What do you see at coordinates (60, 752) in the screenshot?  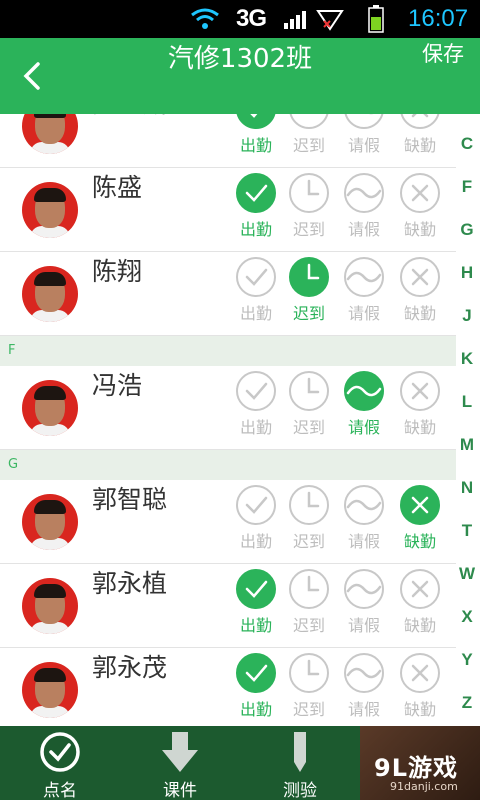 I see `checkmark-circle-icon` at bounding box center [60, 752].